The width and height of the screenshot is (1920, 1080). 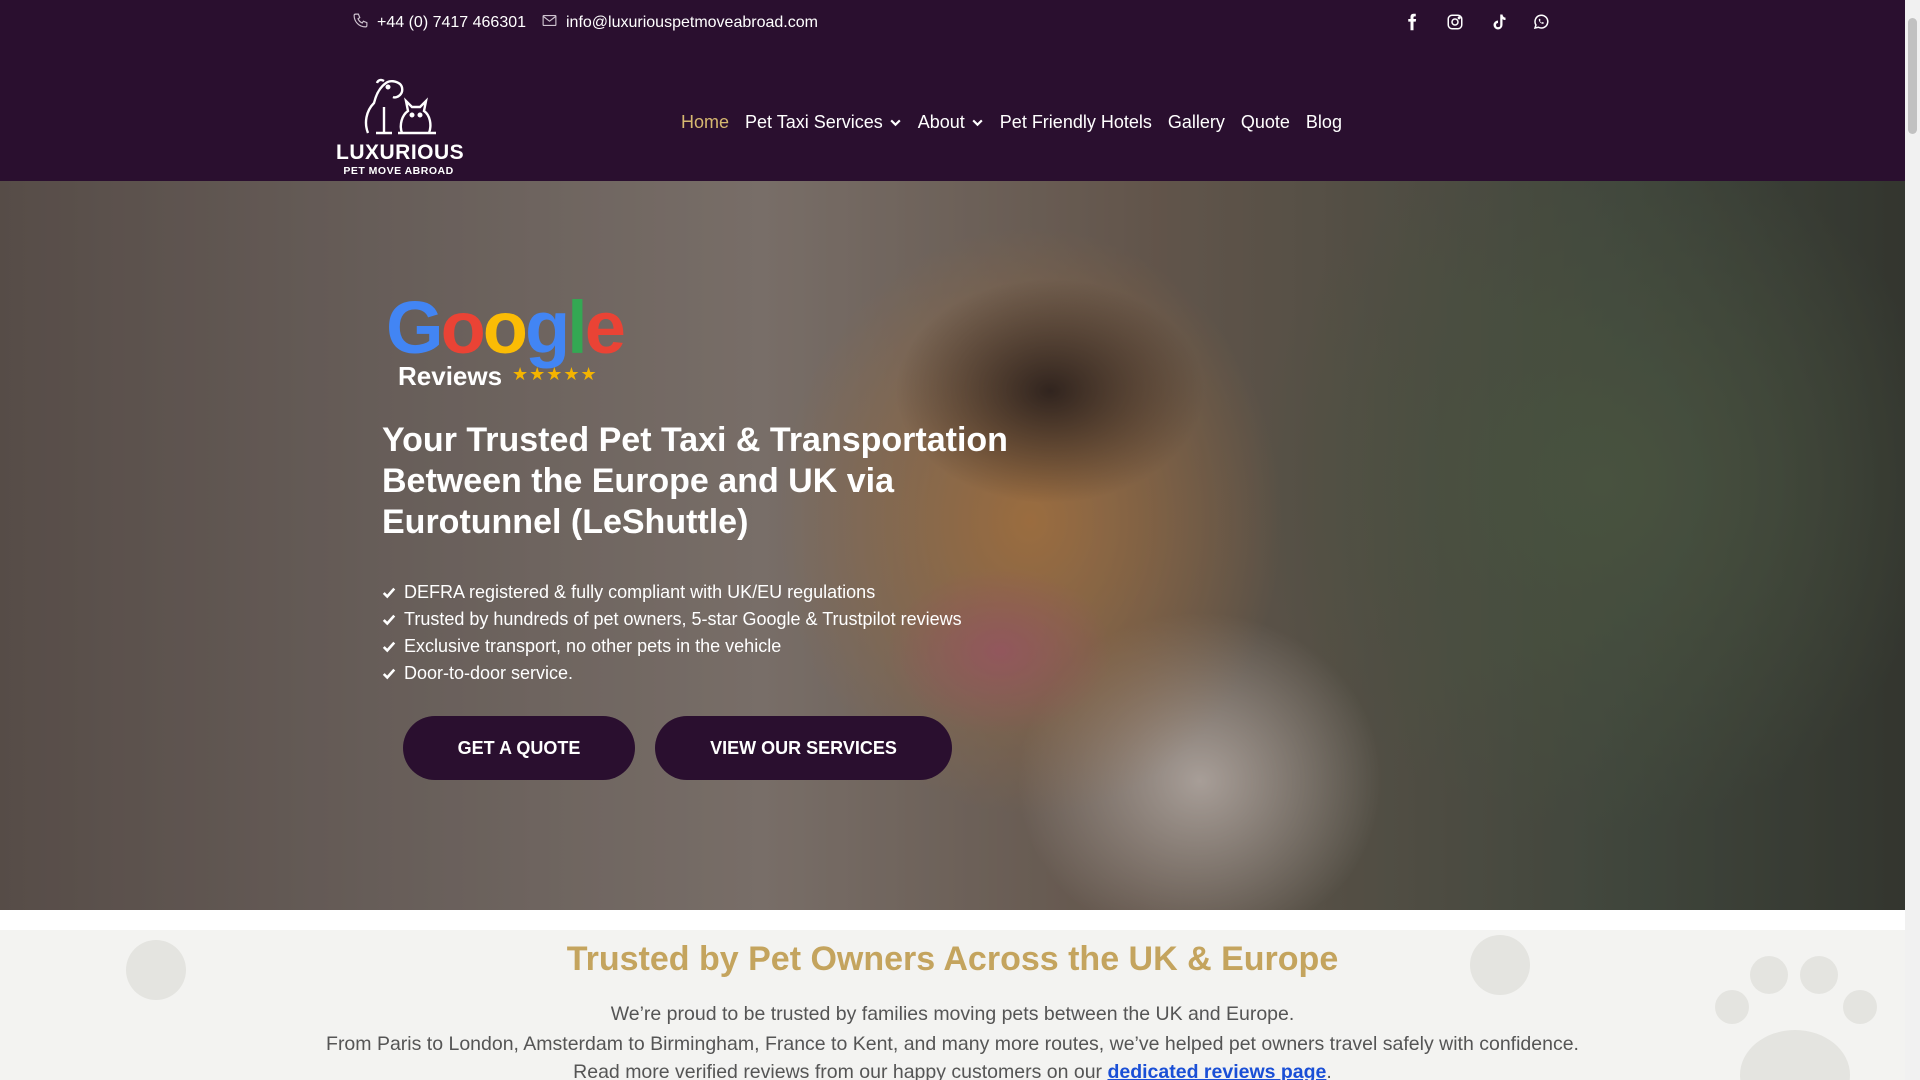 I want to click on get-a-quote-button: GET A QUOTE, so click(x=519, y=748).